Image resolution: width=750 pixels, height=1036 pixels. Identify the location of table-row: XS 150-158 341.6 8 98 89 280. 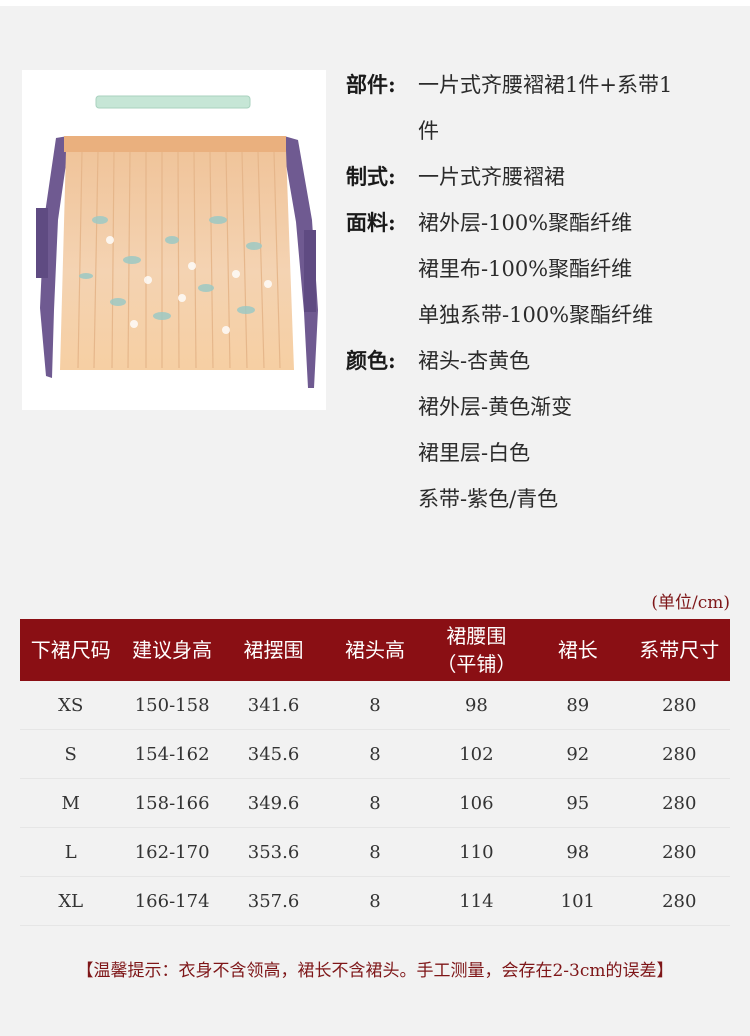
(375, 705).